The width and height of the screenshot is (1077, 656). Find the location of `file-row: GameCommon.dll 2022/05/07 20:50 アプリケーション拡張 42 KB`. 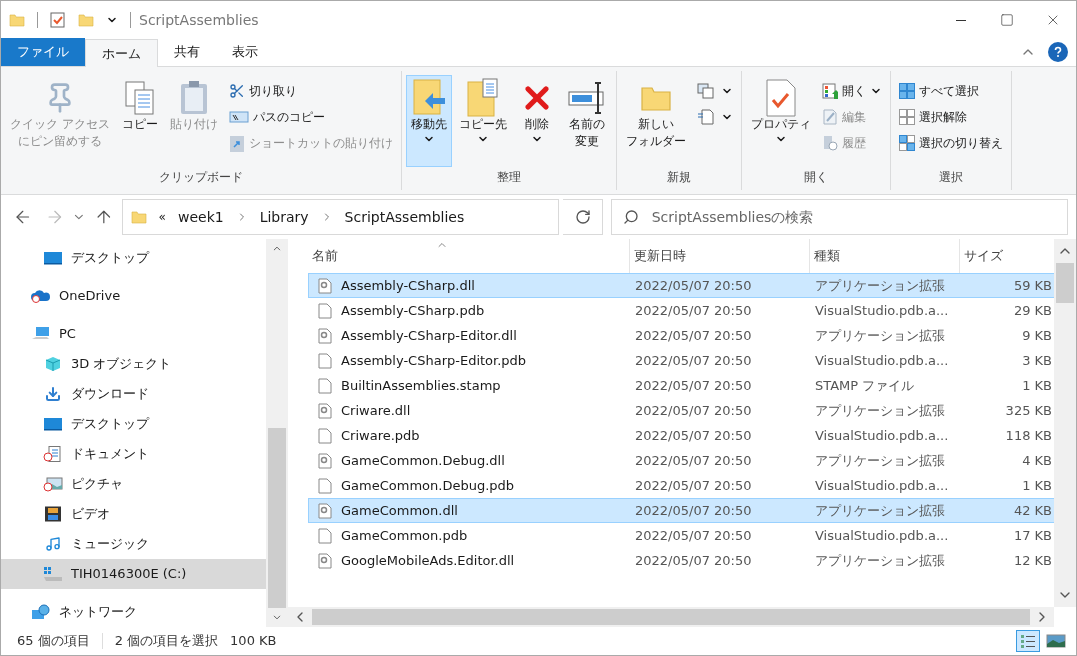

file-row: GameCommon.dll 2022/05/07 20:50 アプリケーション拡張 42 KB is located at coordinates (681, 510).